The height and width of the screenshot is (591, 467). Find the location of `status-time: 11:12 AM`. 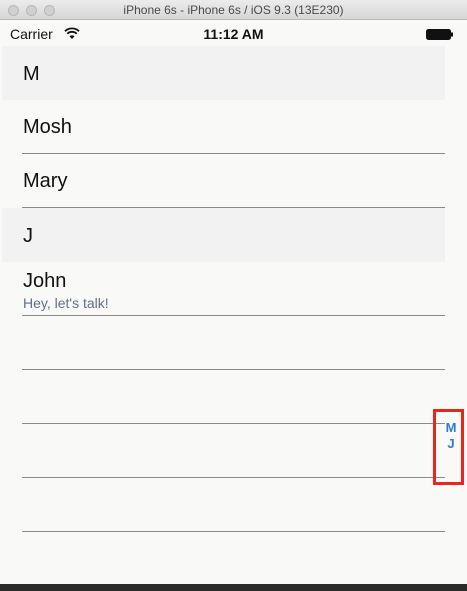

status-time: 11:12 AM is located at coordinates (233, 34).